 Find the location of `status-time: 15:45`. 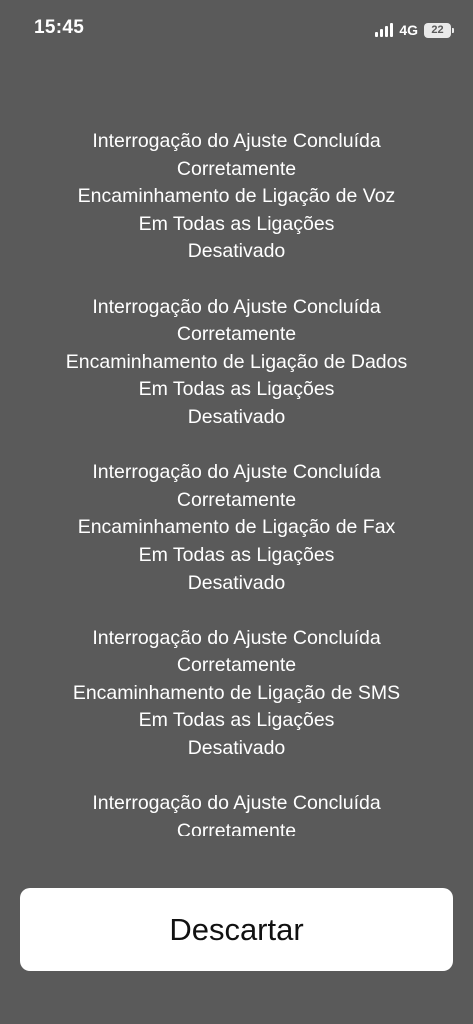

status-time: 15:45 is located at coordinates (59, 27).